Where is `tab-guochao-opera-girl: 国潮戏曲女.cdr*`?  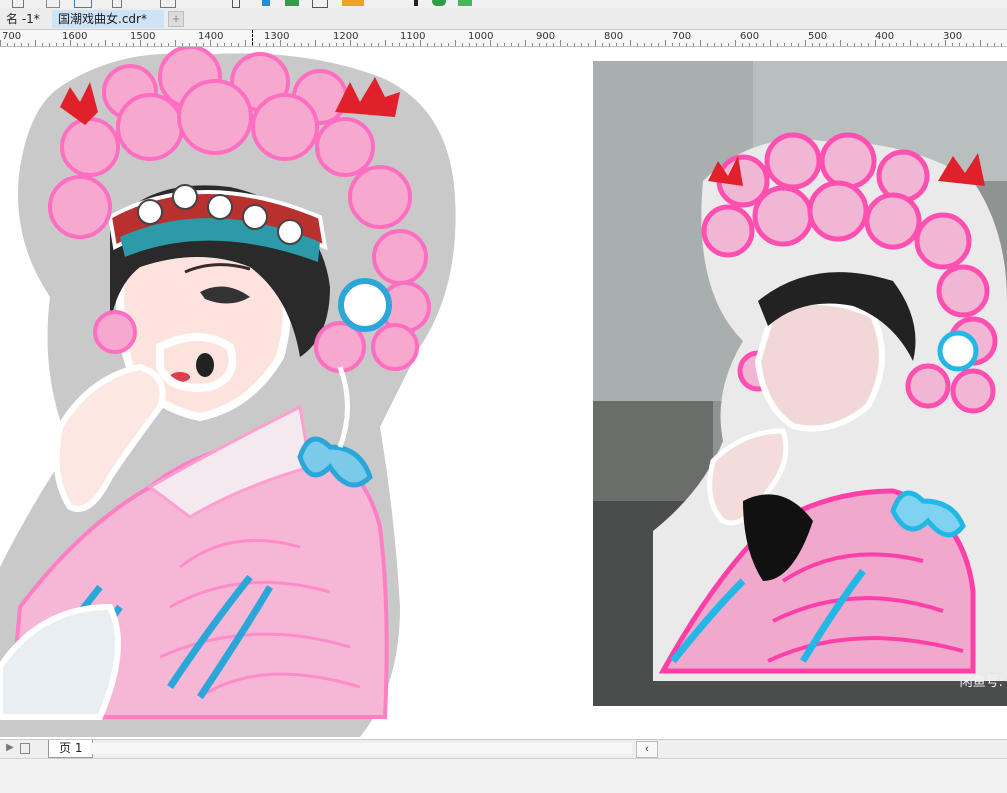 tab-guochao-opera-girl: 国潮戏曲女.cdr* is located at coordinates (108, 19).